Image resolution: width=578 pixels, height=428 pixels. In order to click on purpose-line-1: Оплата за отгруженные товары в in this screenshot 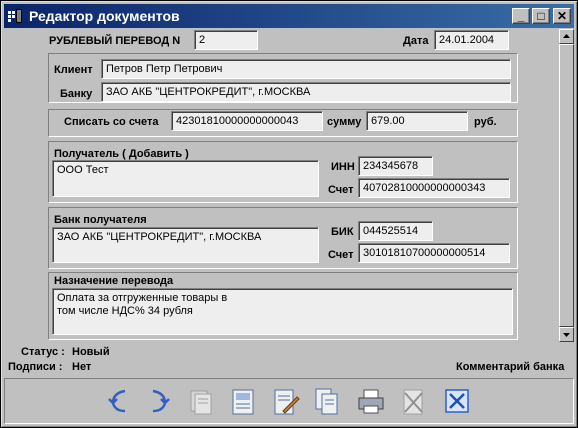, I will do `click(142, 298)`.